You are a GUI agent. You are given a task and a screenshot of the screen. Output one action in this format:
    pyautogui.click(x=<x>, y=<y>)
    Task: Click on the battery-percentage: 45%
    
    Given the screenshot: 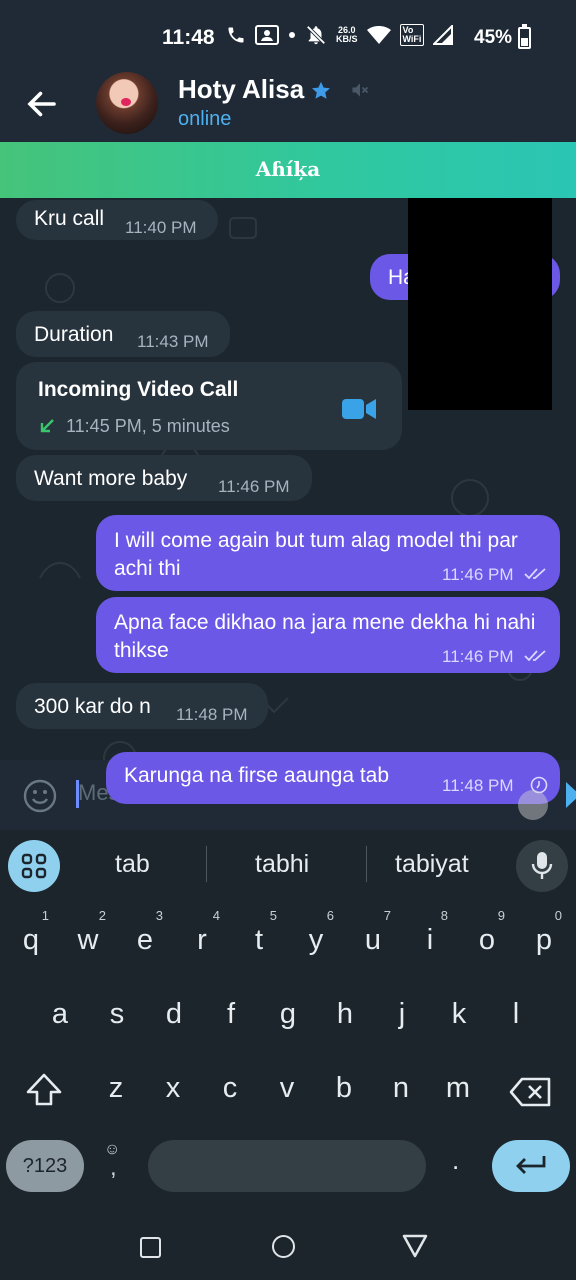 What is the action you would take?
    pyautogui.click(x=493, y=37)
    